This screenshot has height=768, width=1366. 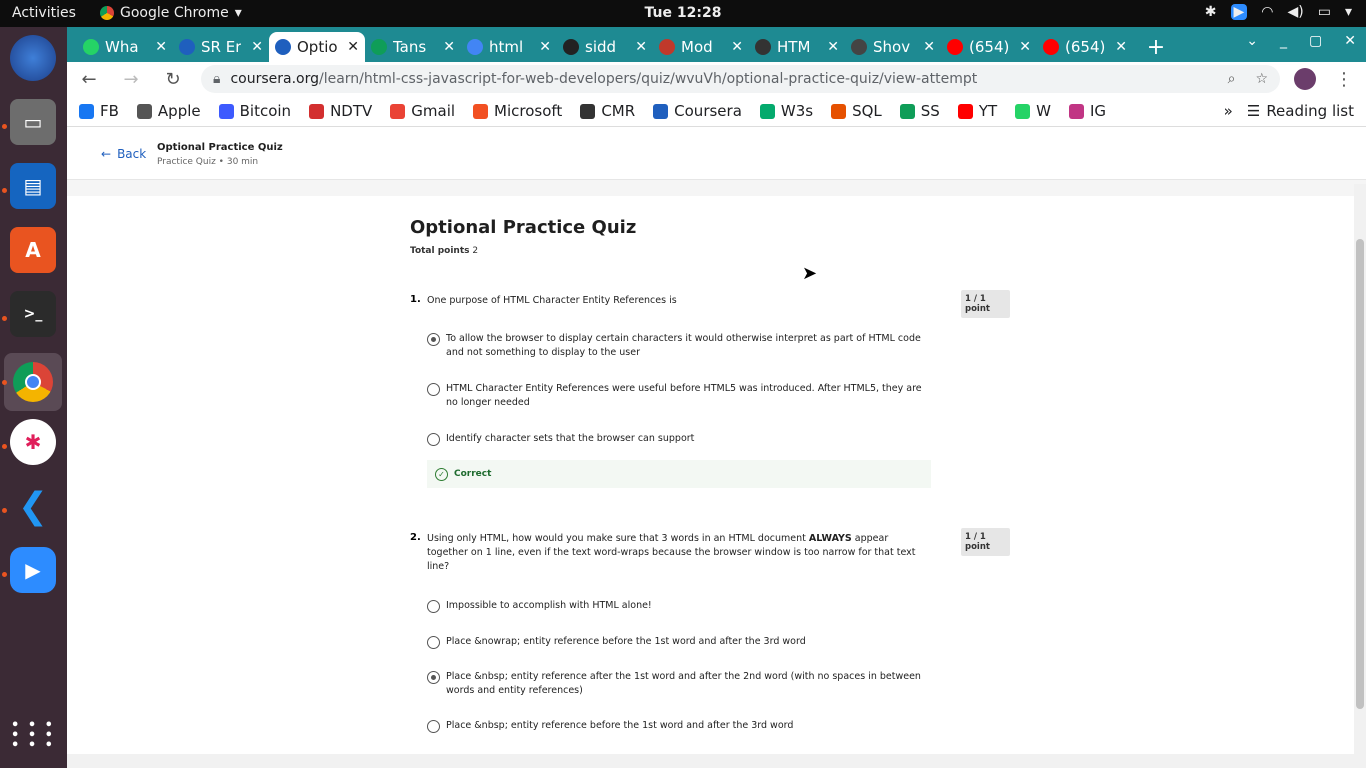 I want to click on volume-icon: ◀), so click(x=1296, y=12).